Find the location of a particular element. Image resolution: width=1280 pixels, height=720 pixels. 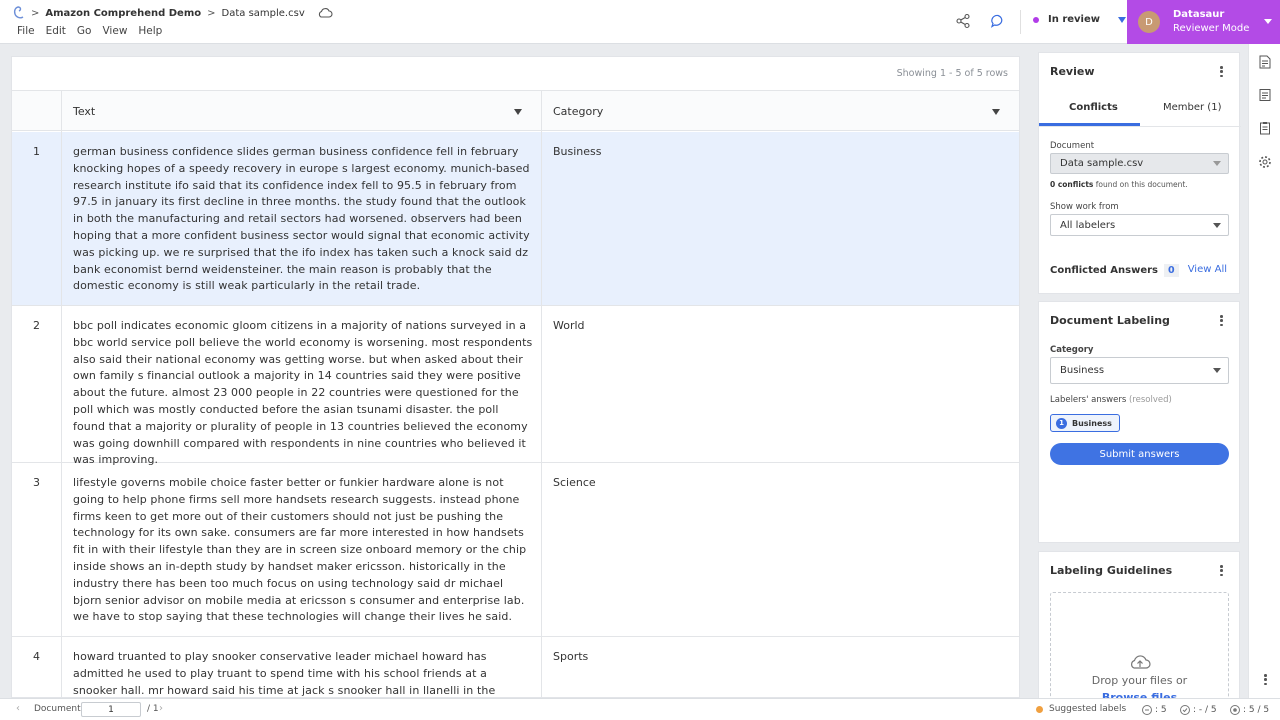

breadcrumb-project: Amazon Comprehend Demo is located at coordinates (123, 13).